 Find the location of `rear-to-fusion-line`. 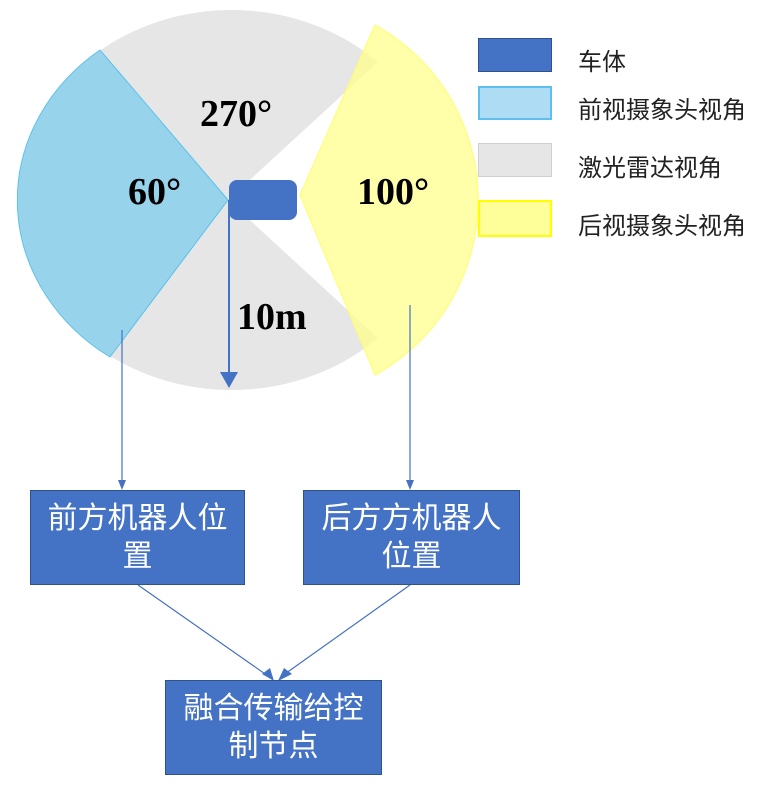

rear-to-fusion-line is located at coordinates (346, 630).